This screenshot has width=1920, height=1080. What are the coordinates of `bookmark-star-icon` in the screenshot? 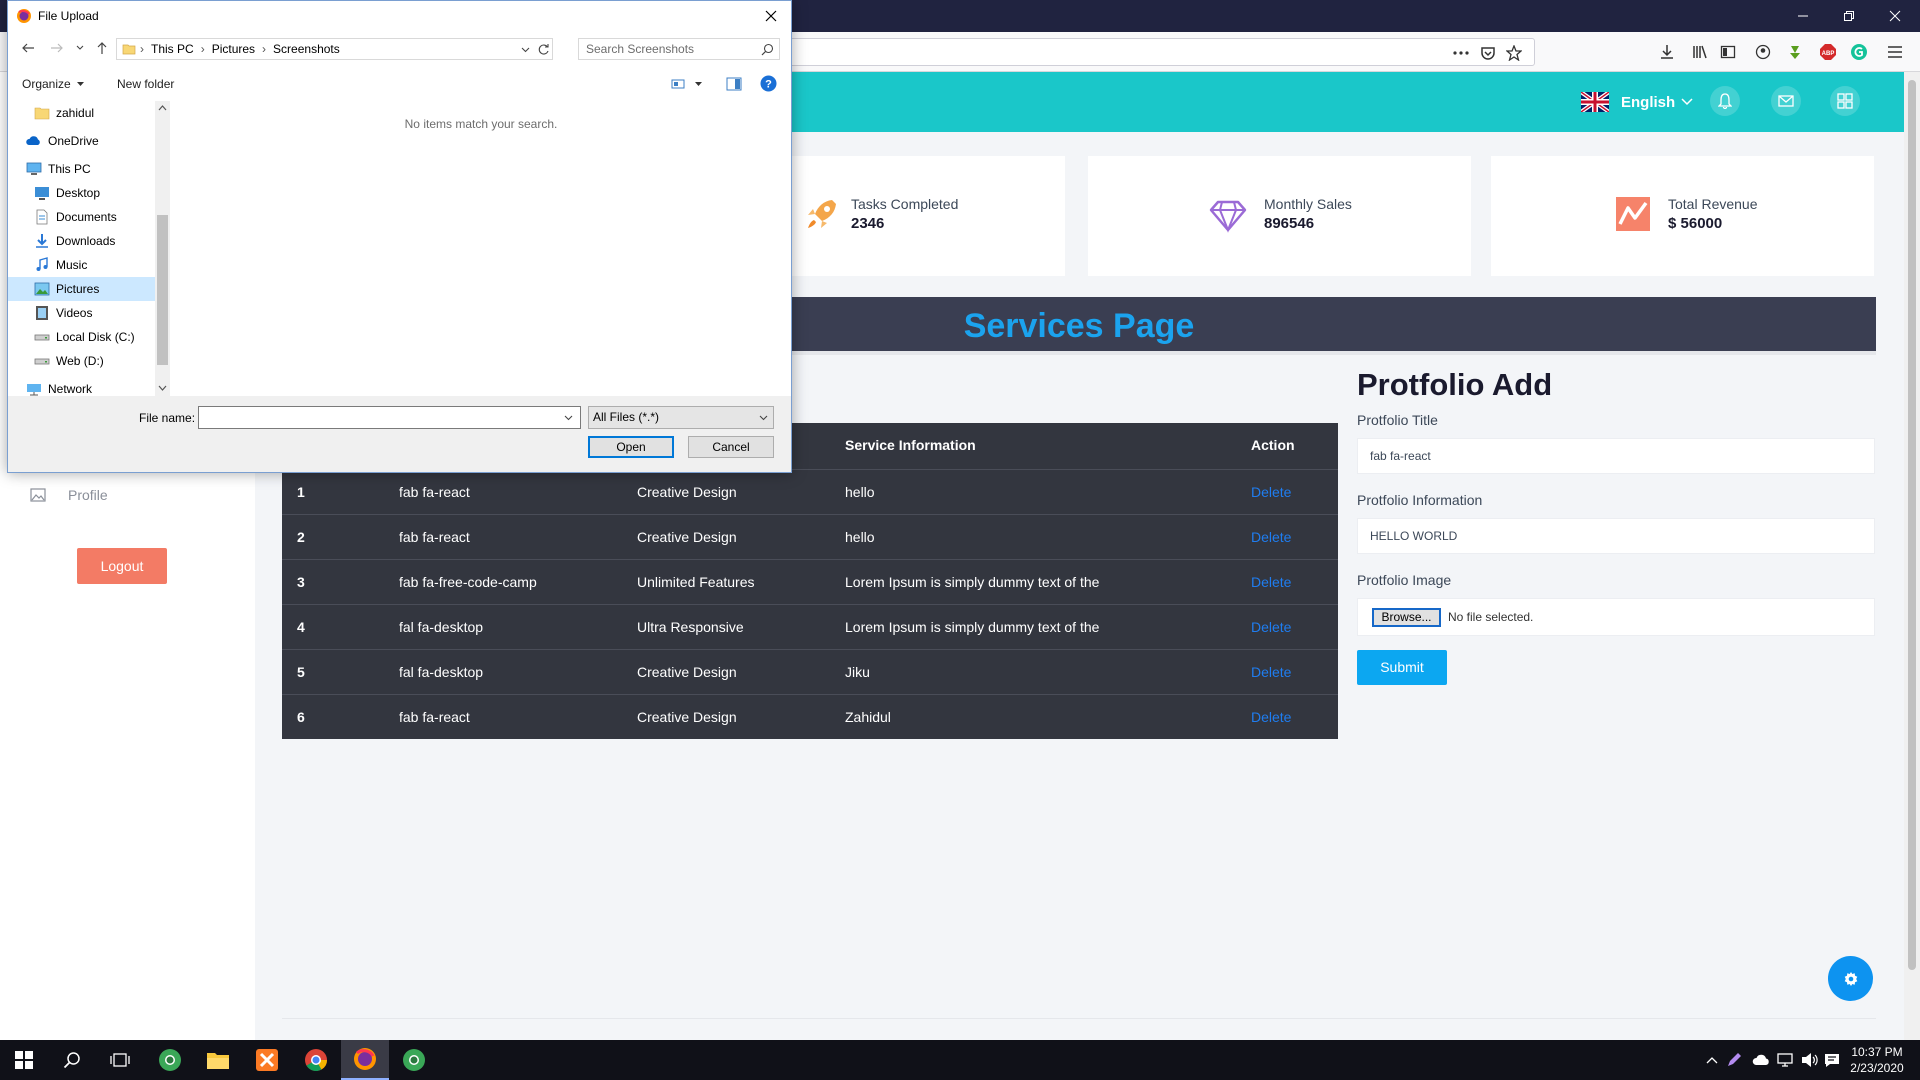 It's located at (1514, 53).